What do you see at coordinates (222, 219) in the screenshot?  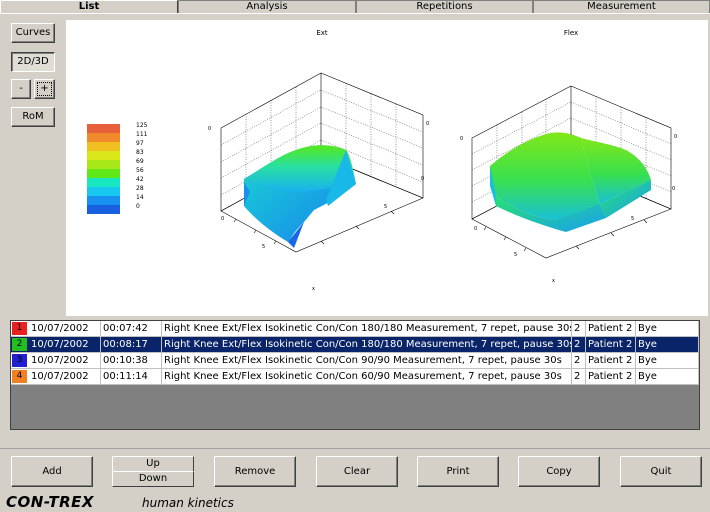 I see `ext-x-tick: 0` at bounding box center [222, 219].